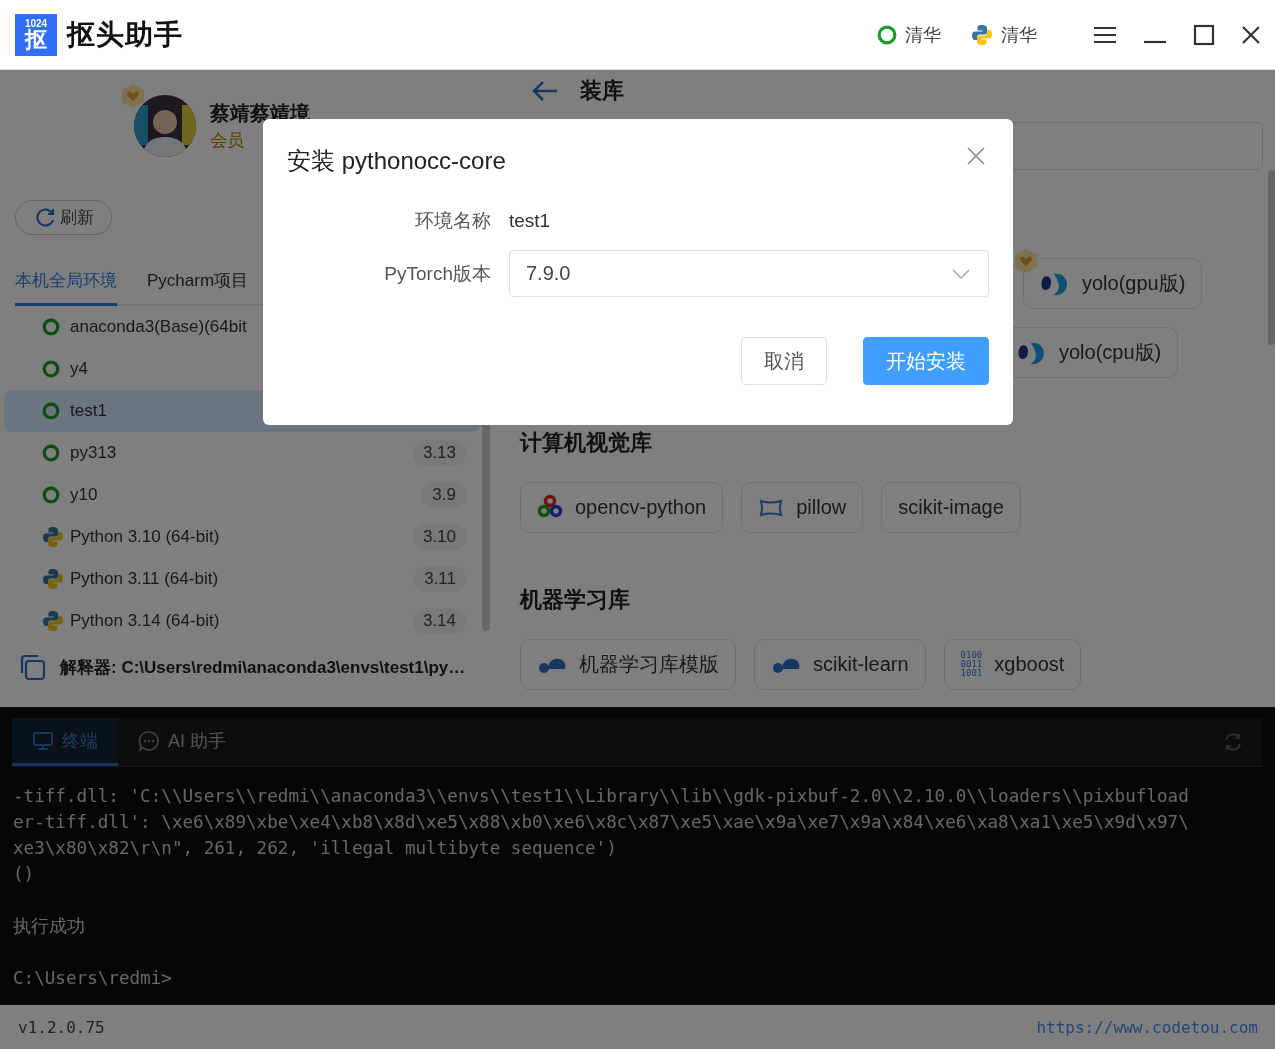 The width and height of the screenshot is (1275, 1049). What do you see at coordinates (530, 220) in the screenshot?
I see `field-value: test1` at bounding box center [530, 220].